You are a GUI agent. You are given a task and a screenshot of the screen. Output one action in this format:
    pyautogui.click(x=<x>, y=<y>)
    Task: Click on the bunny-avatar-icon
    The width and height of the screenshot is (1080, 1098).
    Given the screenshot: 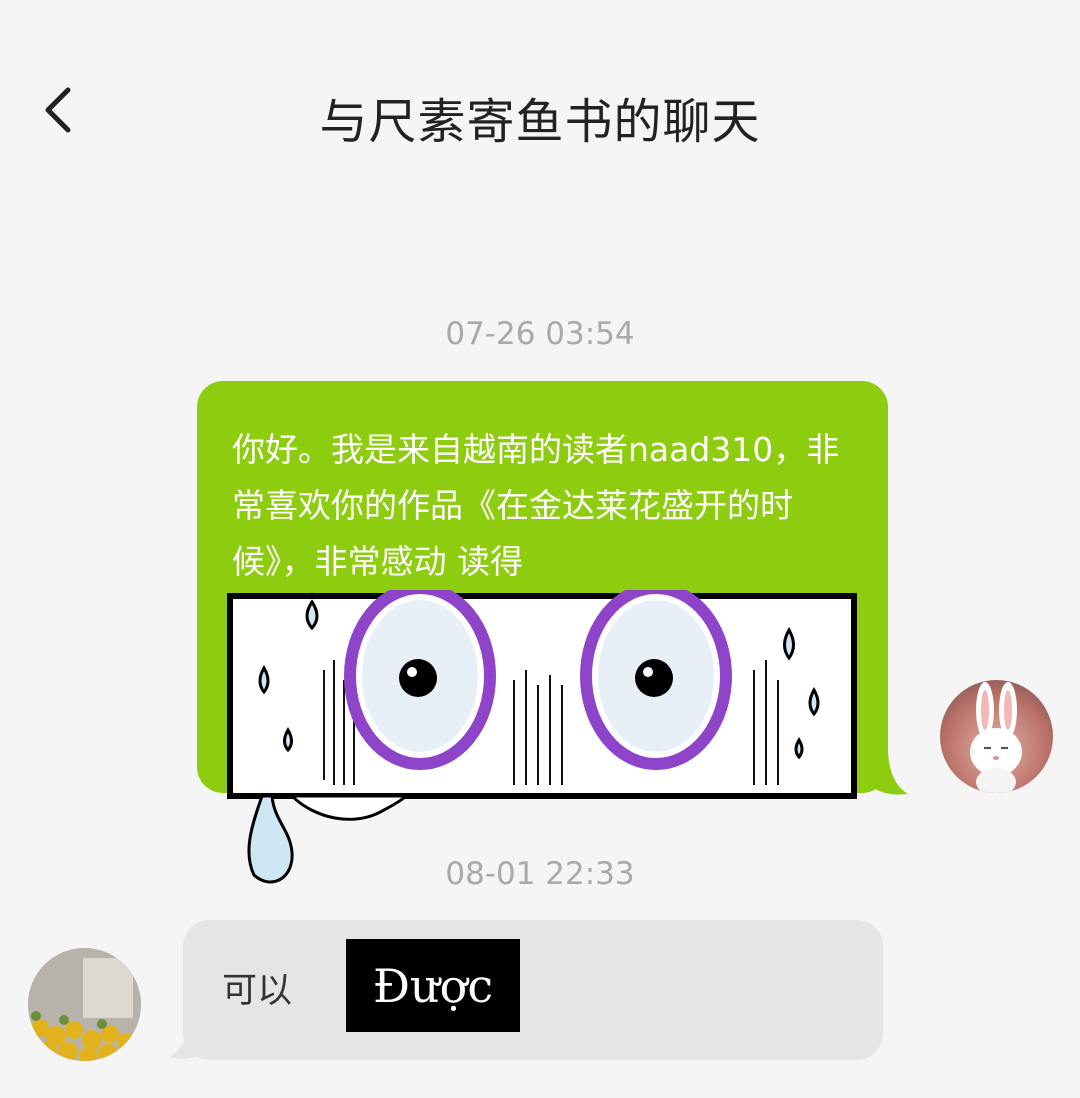 What is the action you would take?
    pyautogui.click(x=996, y=737)
    